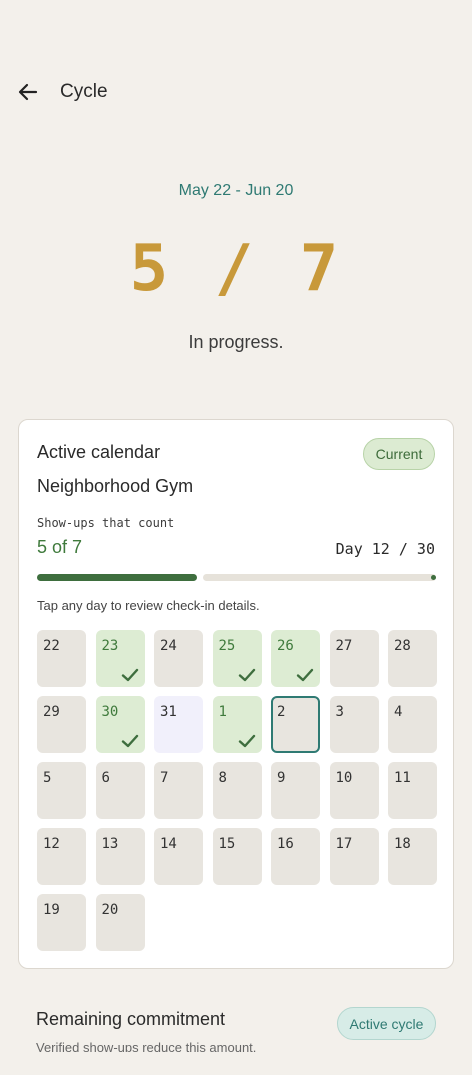  I want to click on calendar-day-number: 15, so click(227, 844).